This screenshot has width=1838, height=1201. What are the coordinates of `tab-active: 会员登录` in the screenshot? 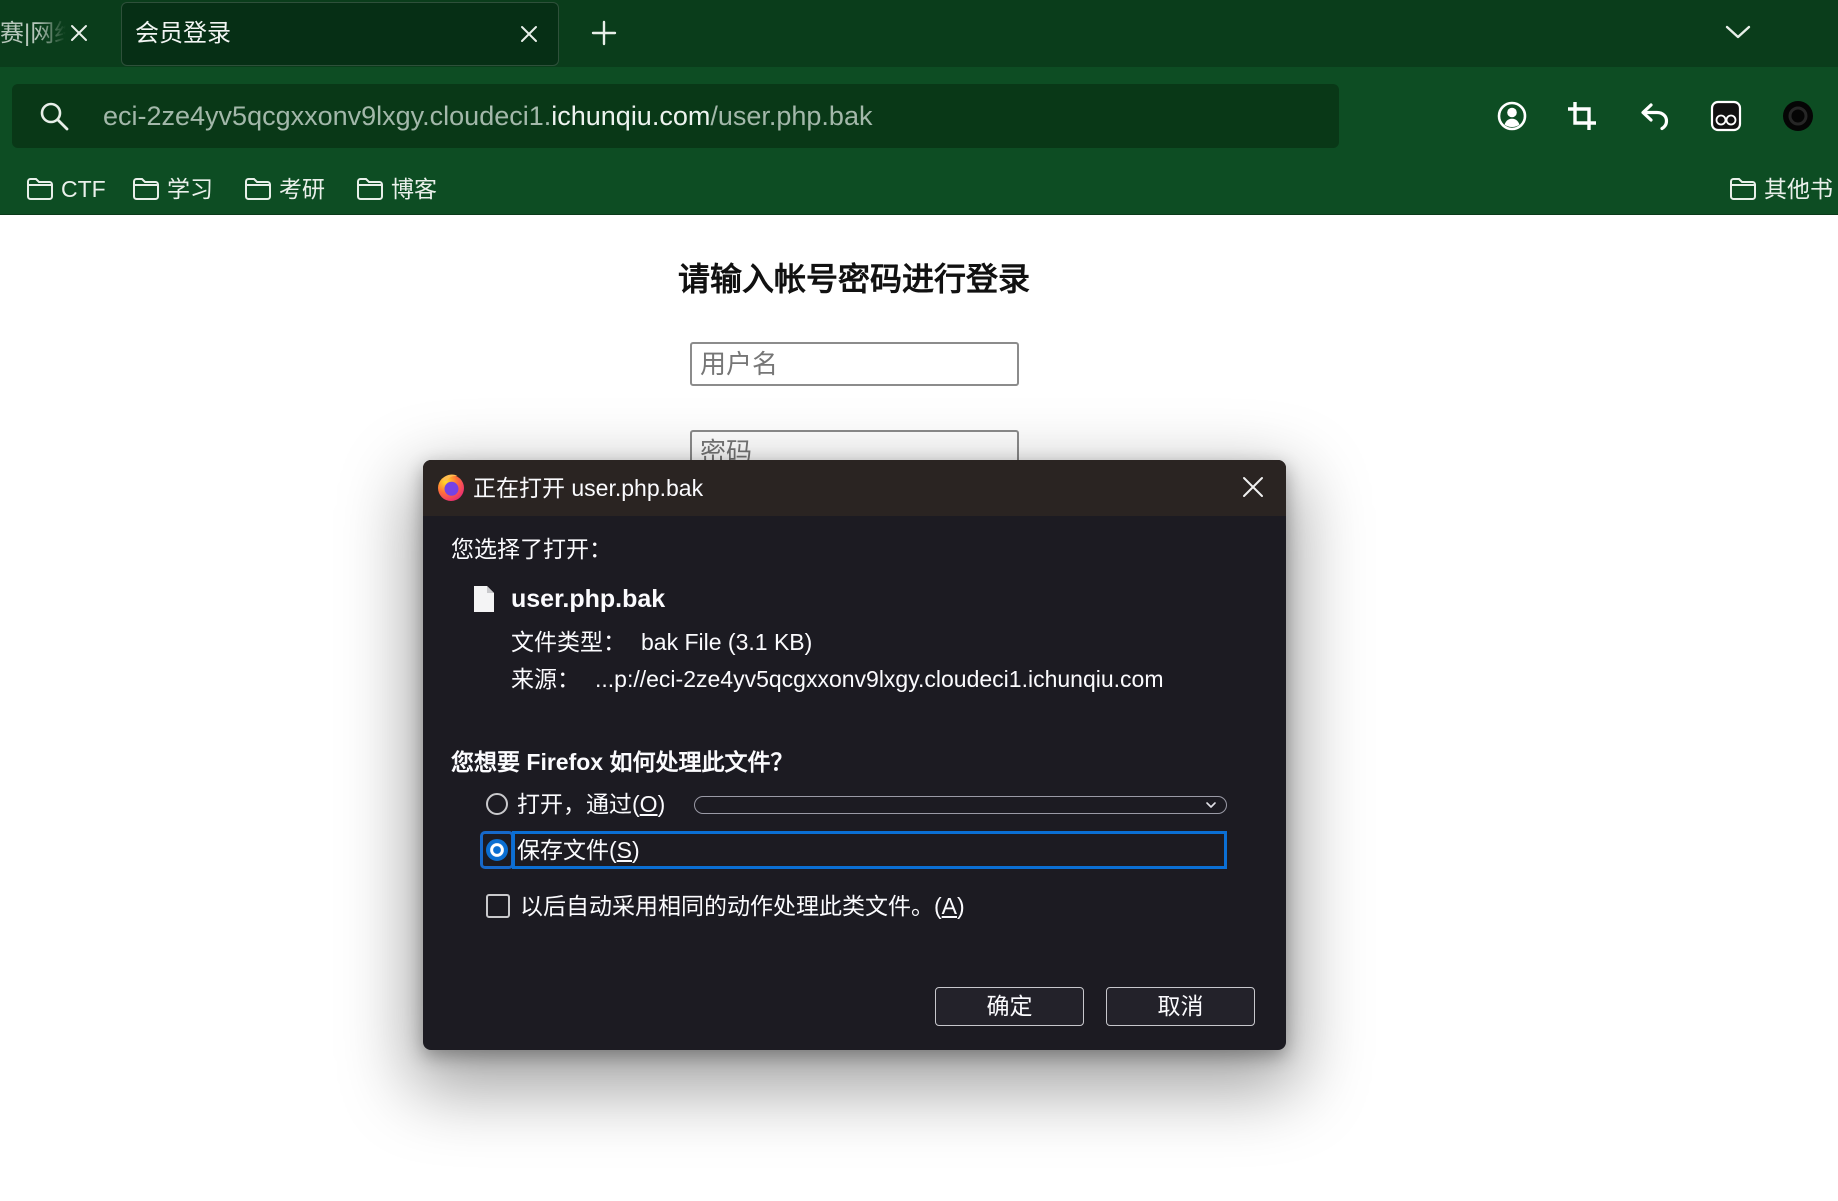 It's located at (340, 34).